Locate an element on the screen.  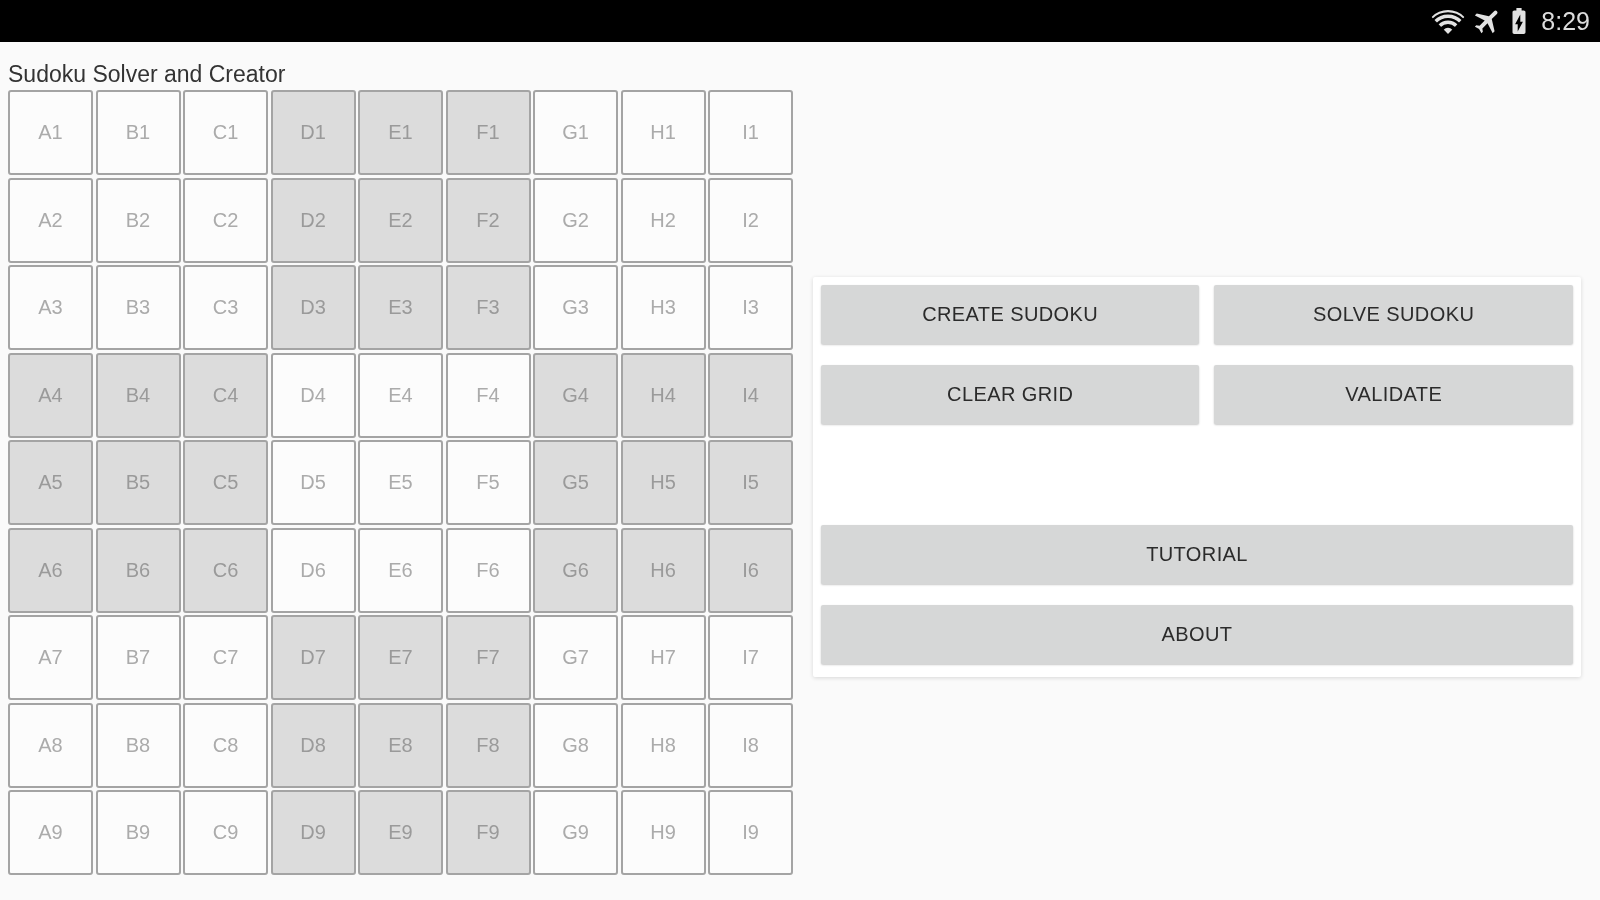
cell-input: F6 is located at coordinates (488, 570).